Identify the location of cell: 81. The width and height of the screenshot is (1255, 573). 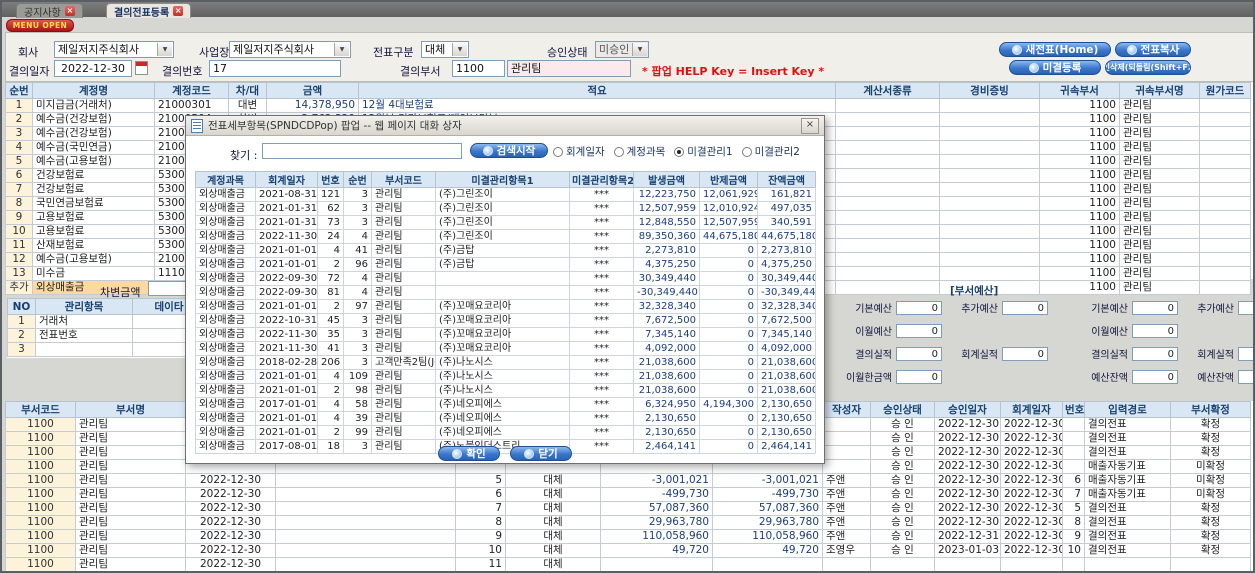
(330, 292).